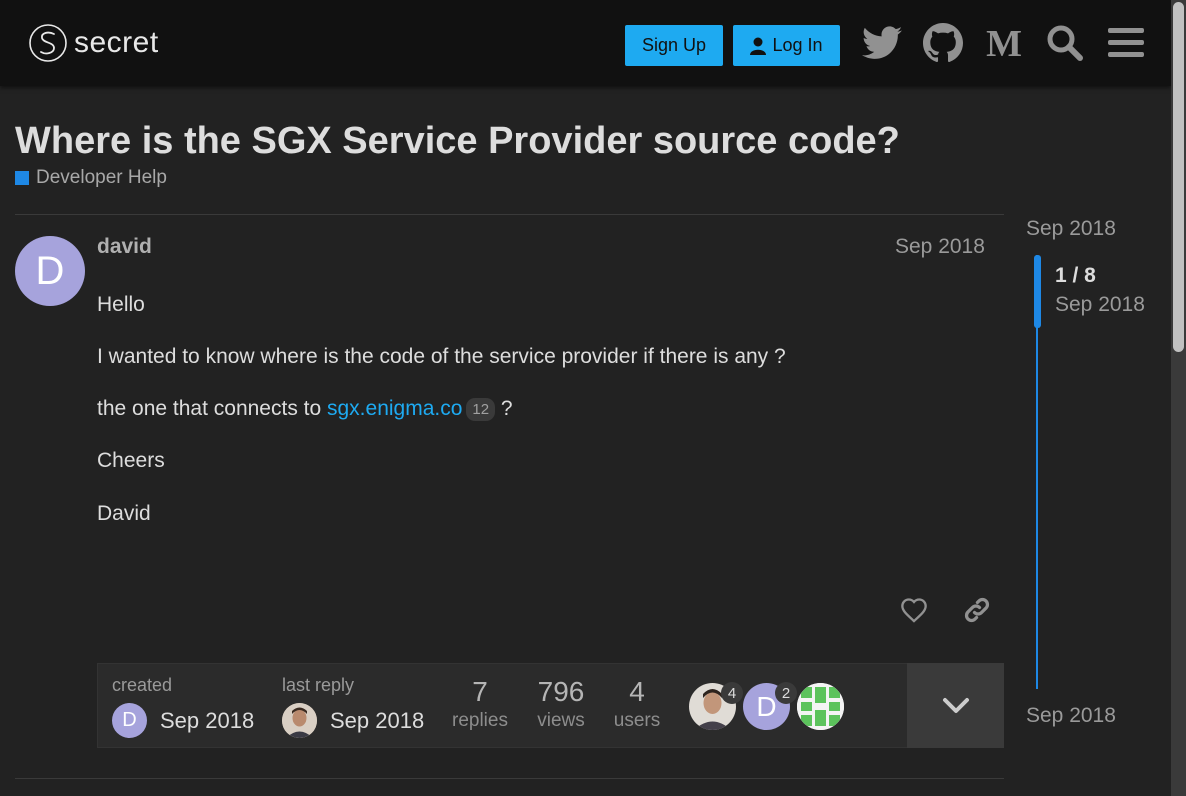 The height and width of the screenshot is (796, 1186). I want to click on post-paragraph-5: David, so click(124, 513).